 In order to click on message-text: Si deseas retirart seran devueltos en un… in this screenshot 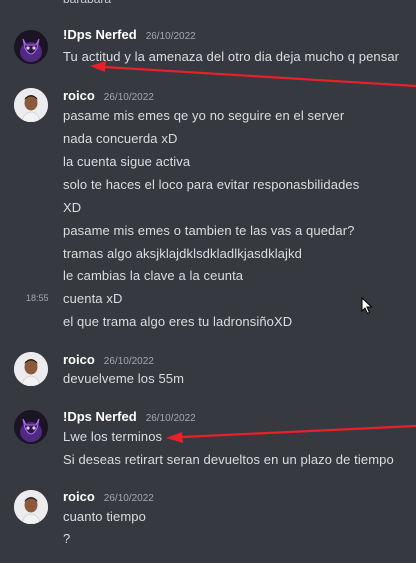, I will do `click(228, 459)`.